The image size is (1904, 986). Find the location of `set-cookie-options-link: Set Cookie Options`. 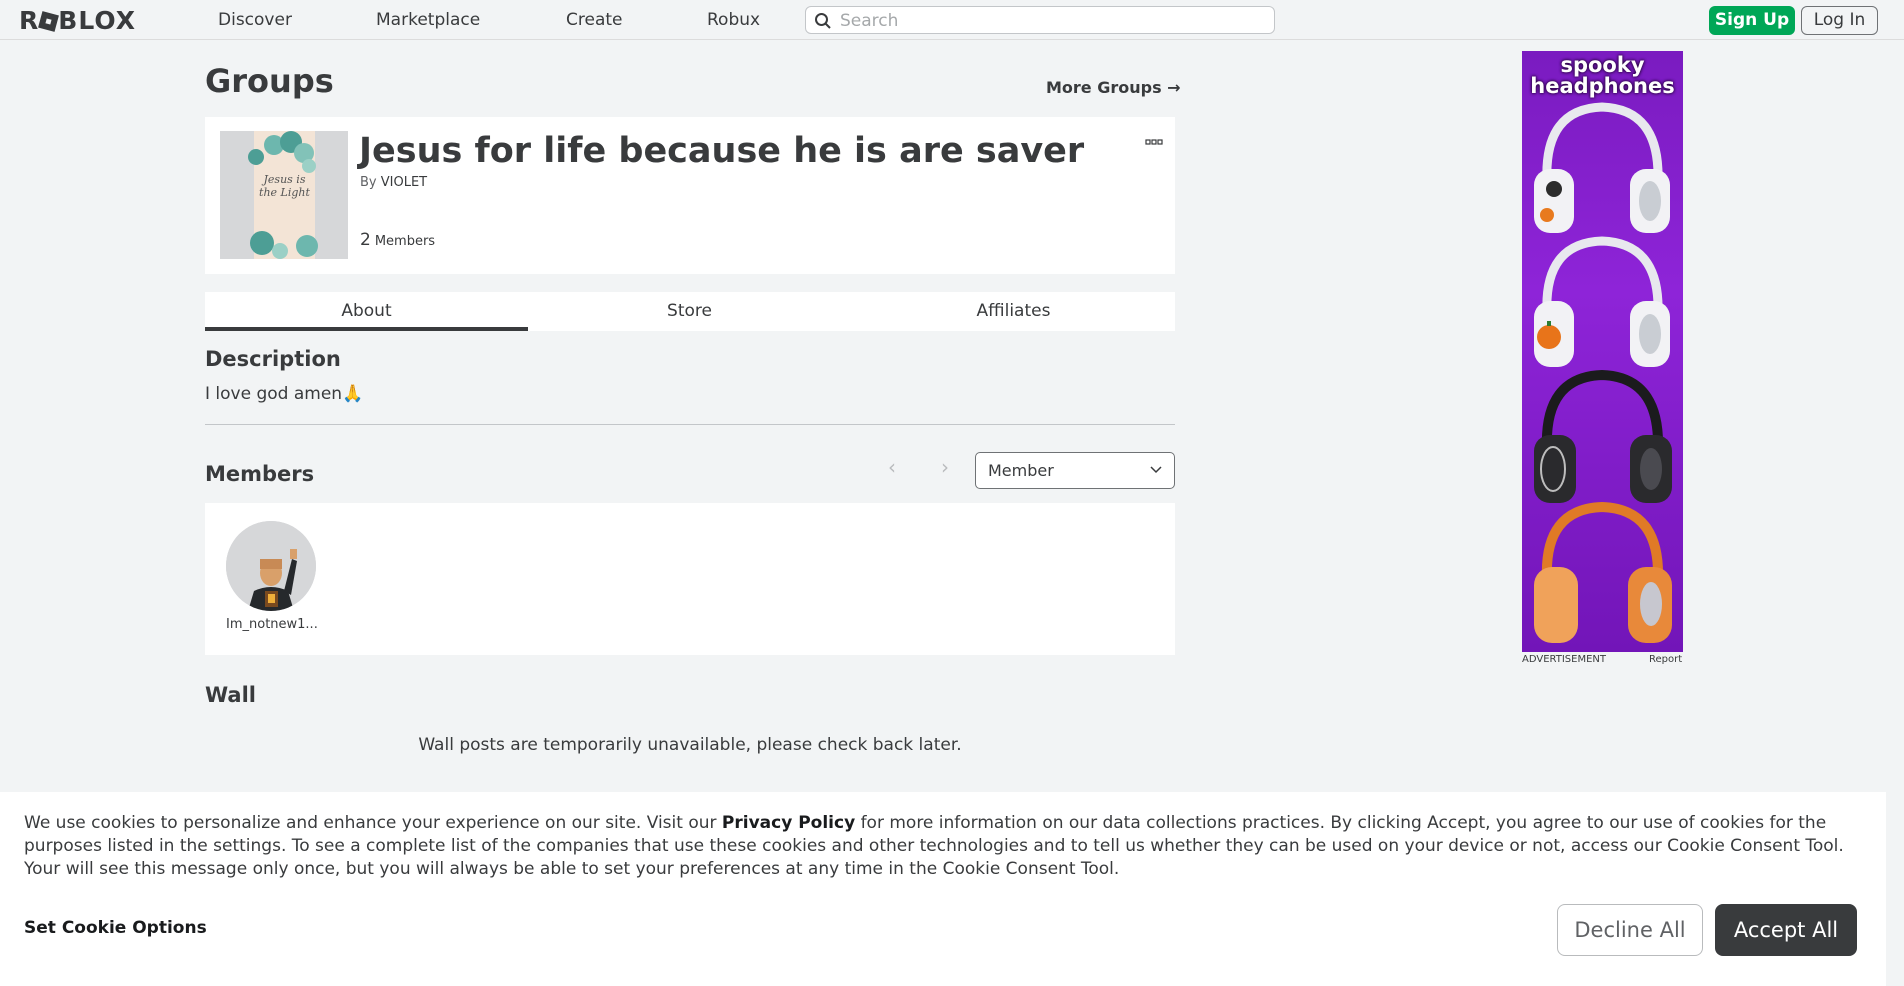

set-cookie-options-link: Set Cookie Options is located at coordinates (115, 928).